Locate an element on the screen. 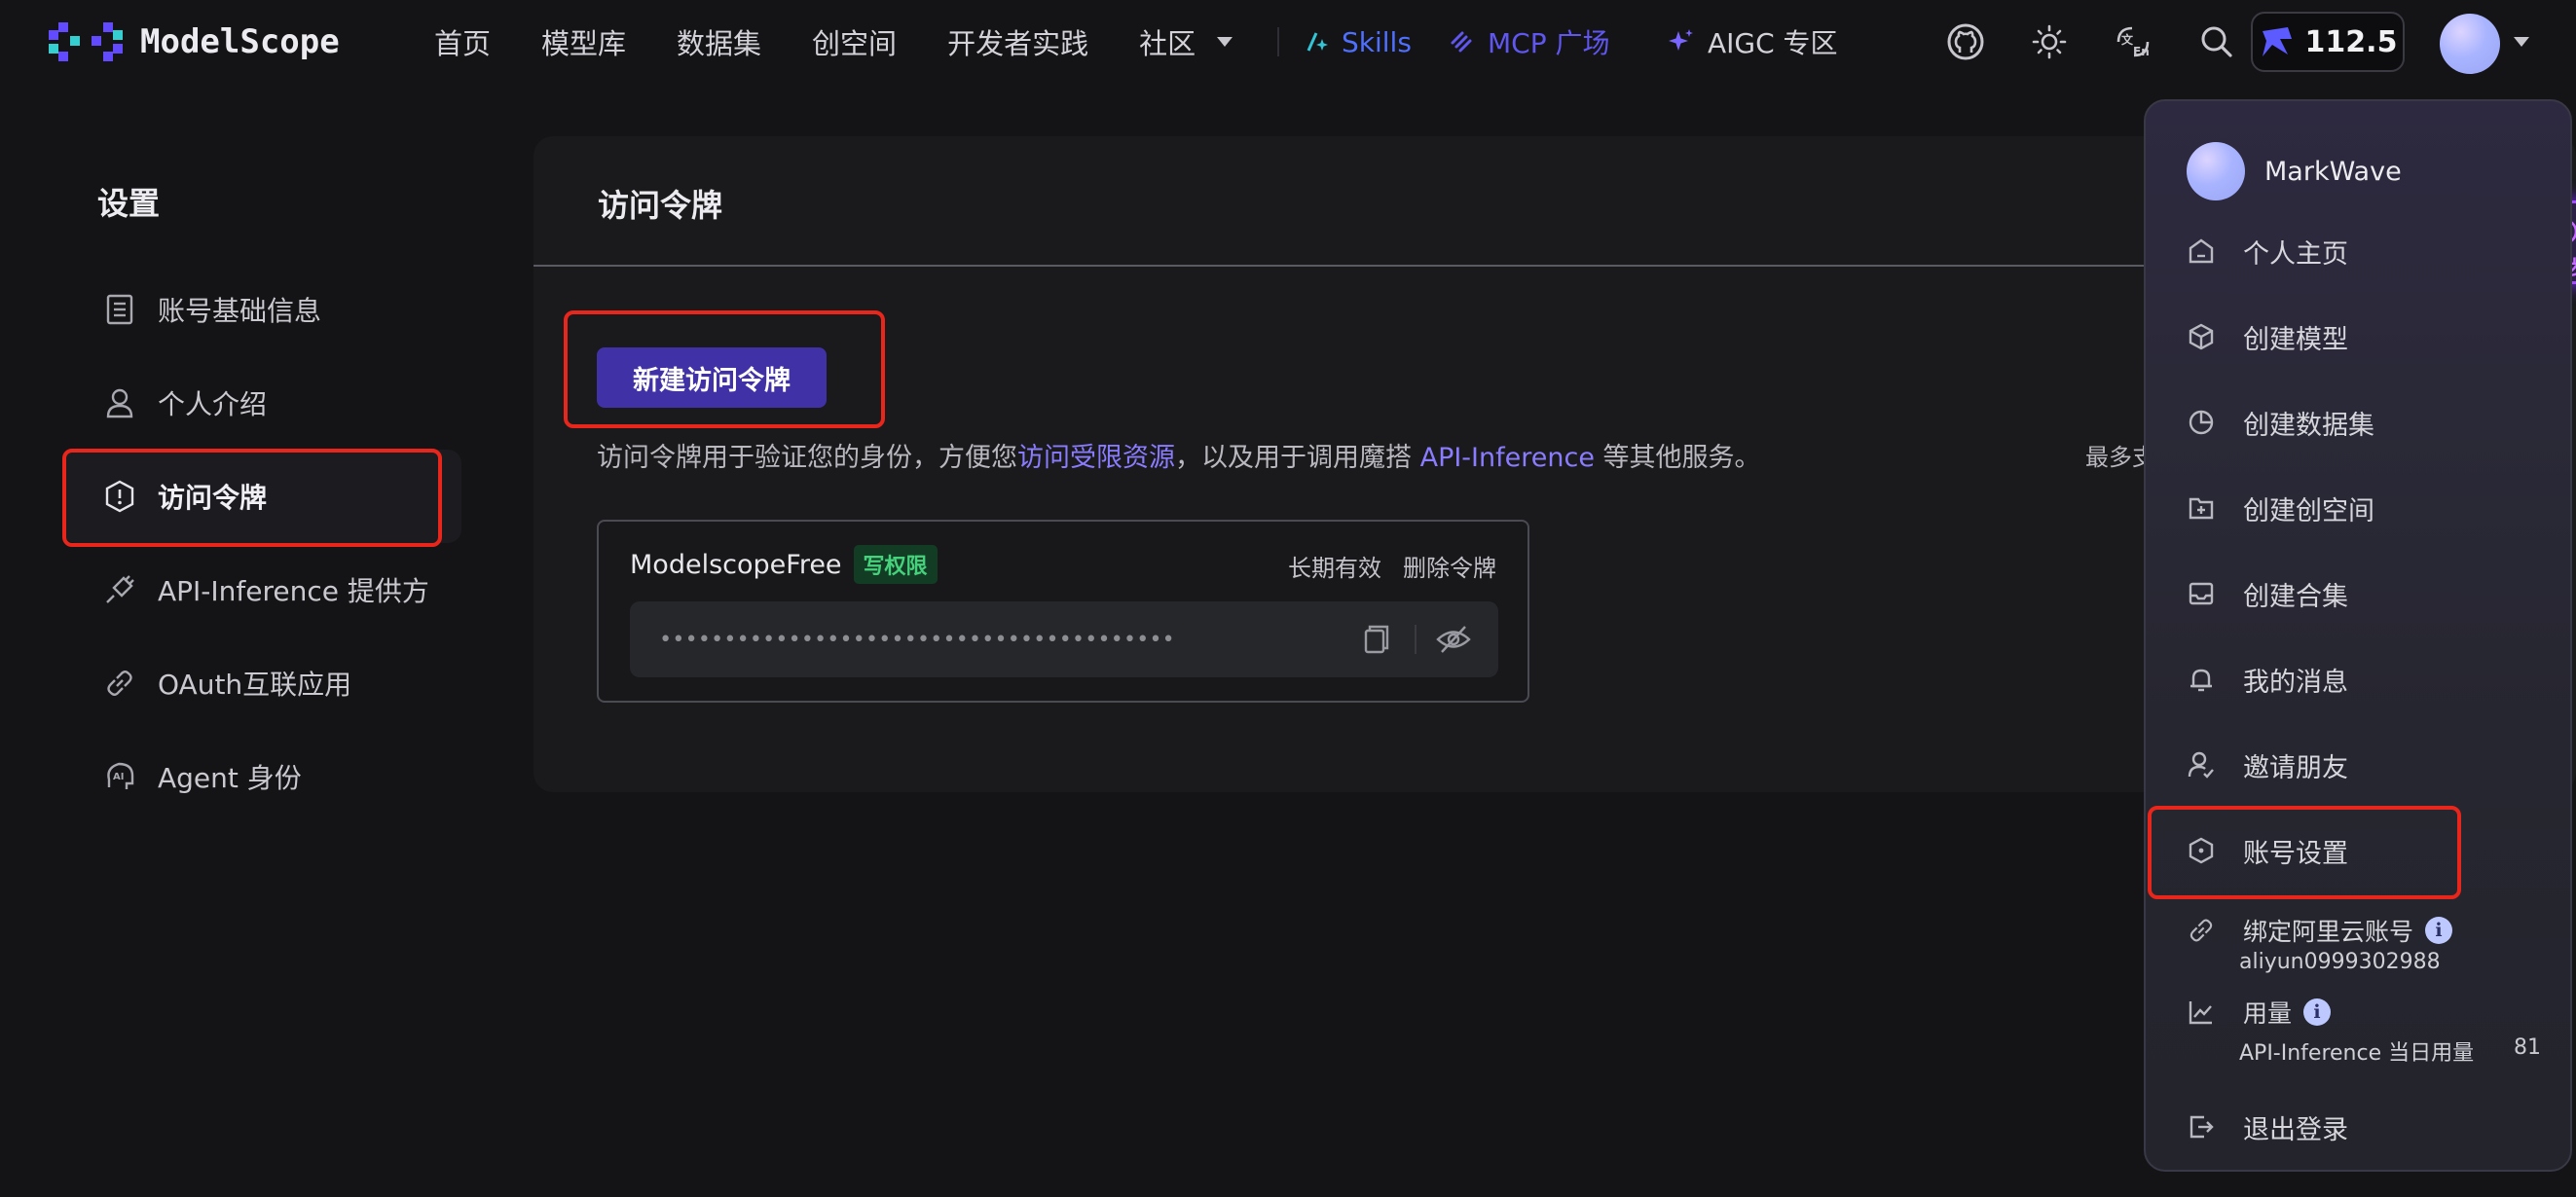 The width and height of the screenshot is (2576, 1197). menu-item-label: 创建创空间 is located at coordinates (2308, 511).